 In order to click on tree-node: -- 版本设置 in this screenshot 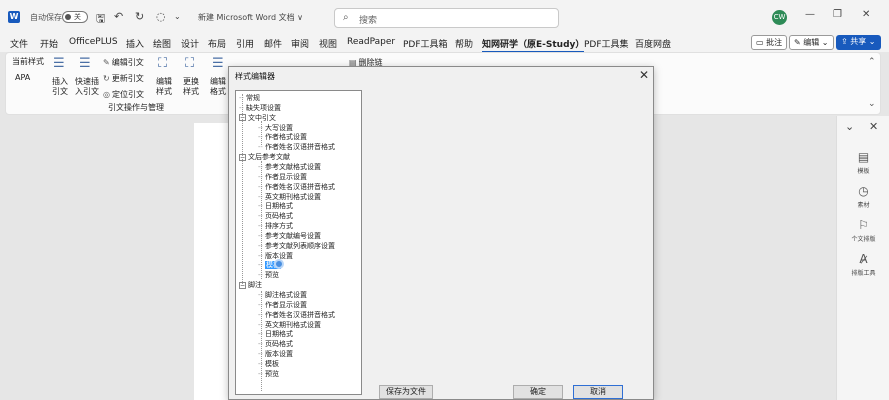, I will do `click(275, 354)`.